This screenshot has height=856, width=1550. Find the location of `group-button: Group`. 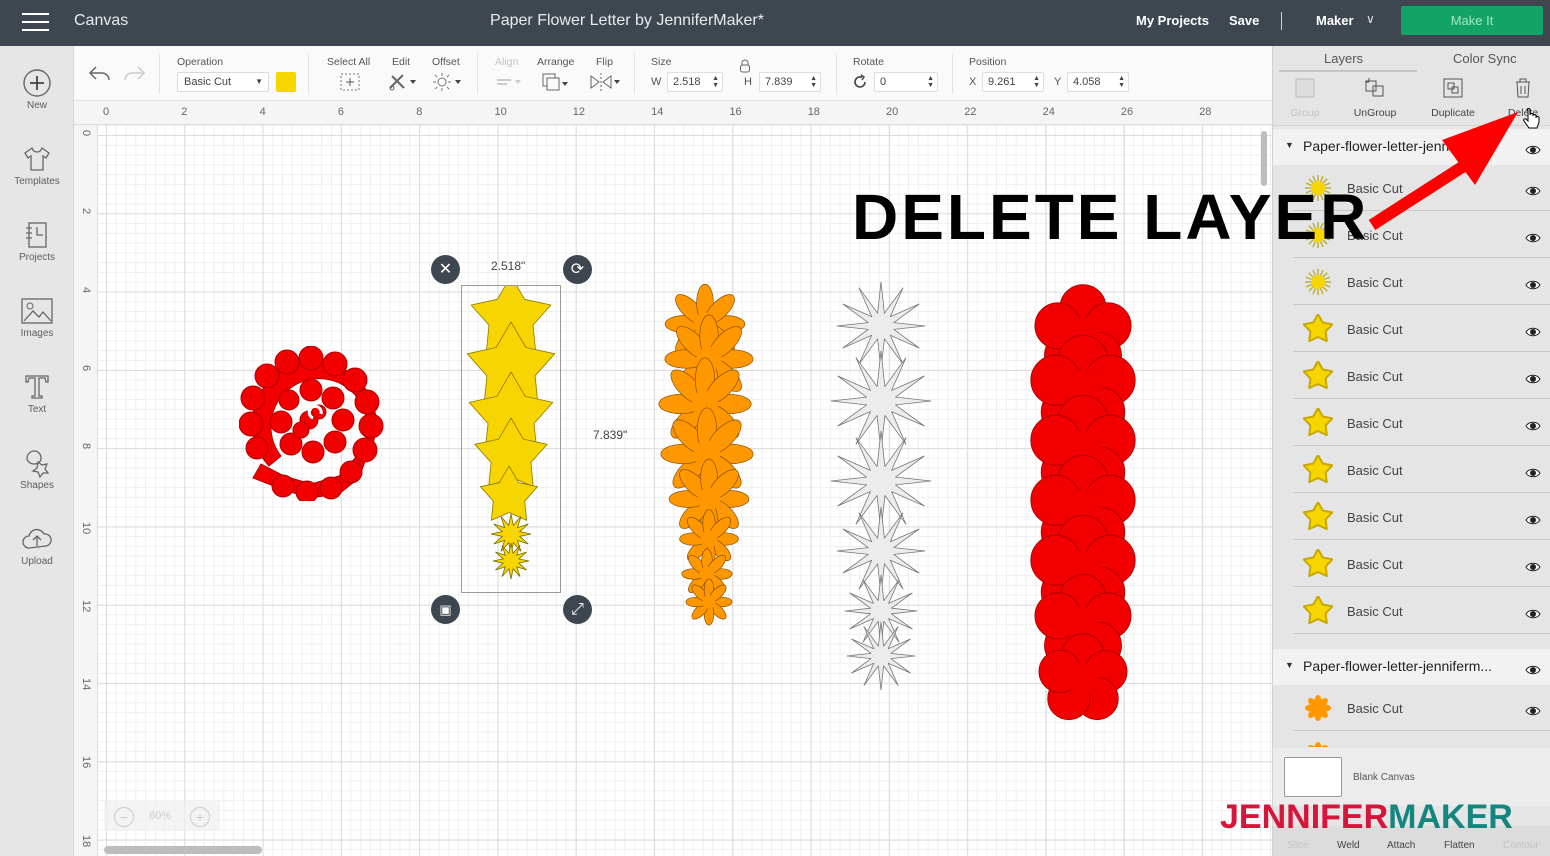

group-button: Group is located at coordinates (1305, 98).